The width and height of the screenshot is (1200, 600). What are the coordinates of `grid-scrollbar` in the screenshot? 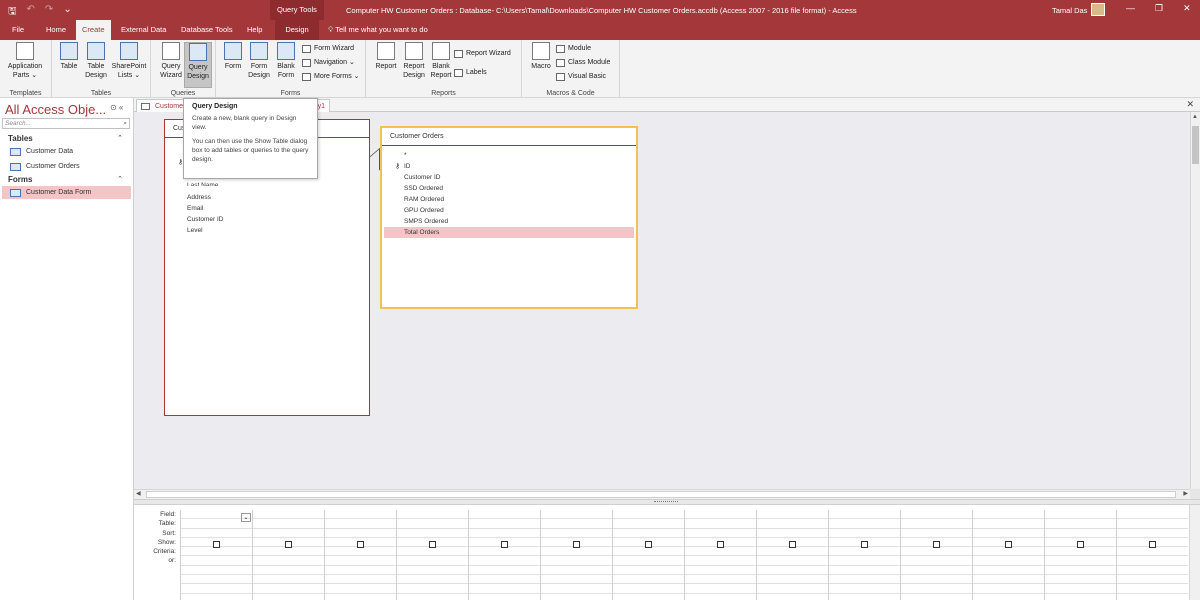 It's located at (1194, 552).